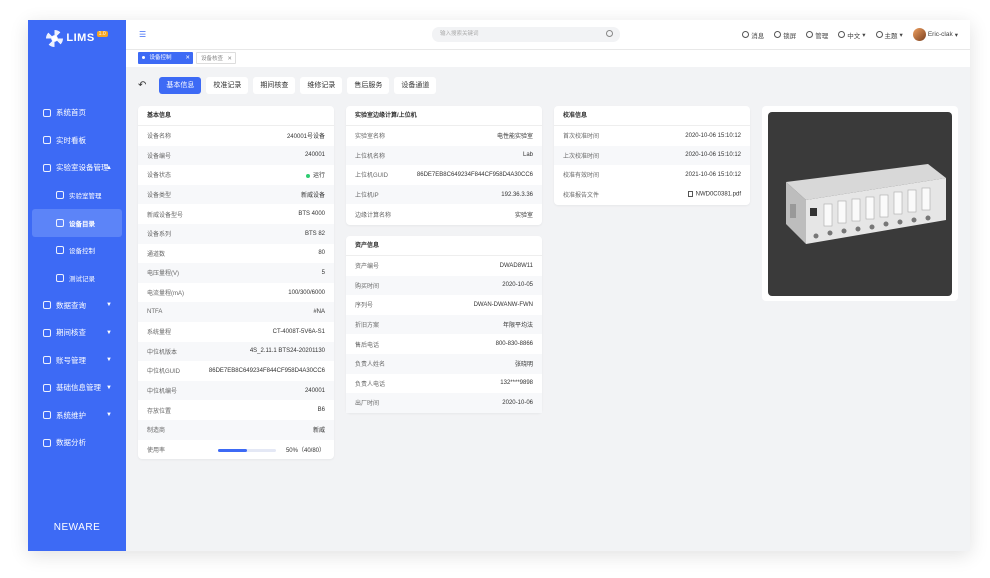 The width and height of the screenshot is (990, 578). I want to click on info-row: 首次校准时间 2020-10-06 15:10:12, so click(652, 136).